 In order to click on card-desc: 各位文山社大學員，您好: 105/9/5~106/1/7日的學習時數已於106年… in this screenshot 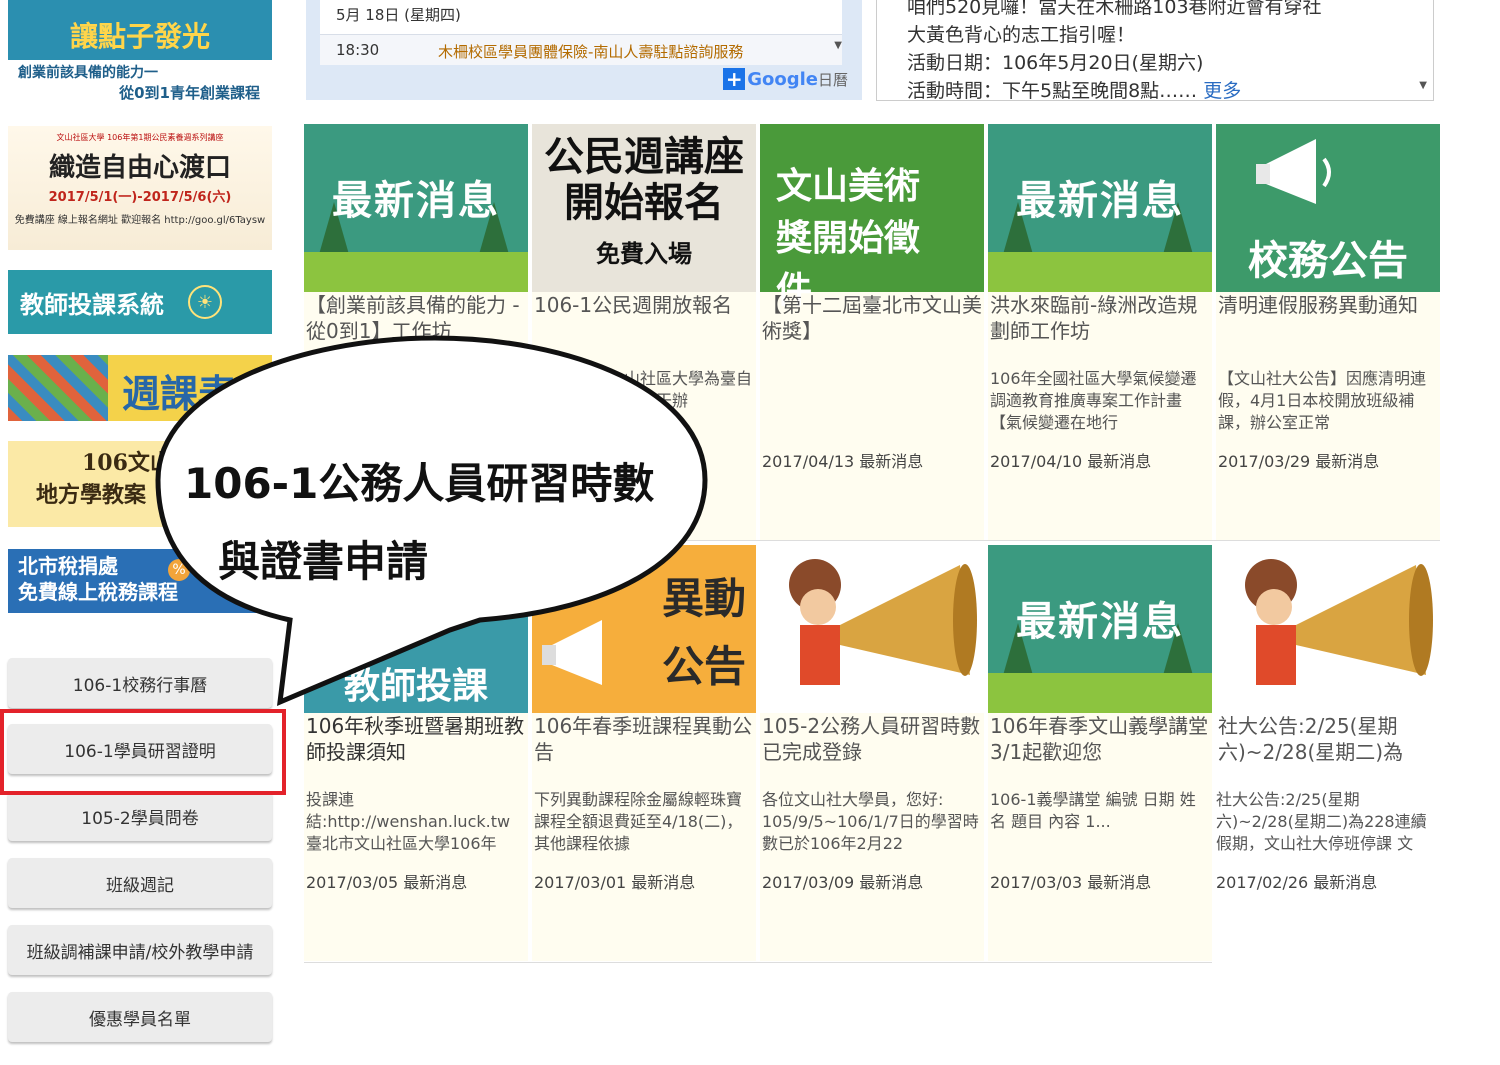, I will do `click(870, 821)`.